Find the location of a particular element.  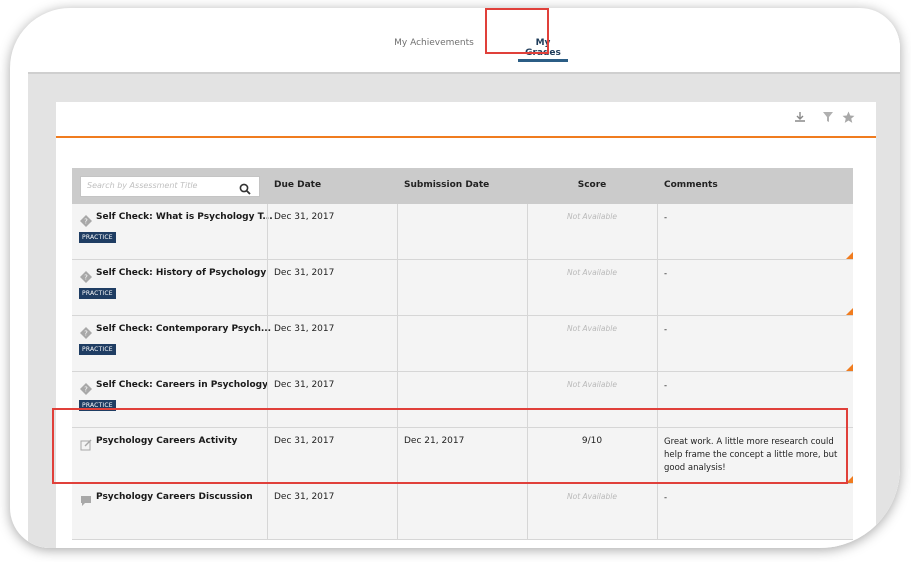

discussion-icon is located at coordinates (86, 499).